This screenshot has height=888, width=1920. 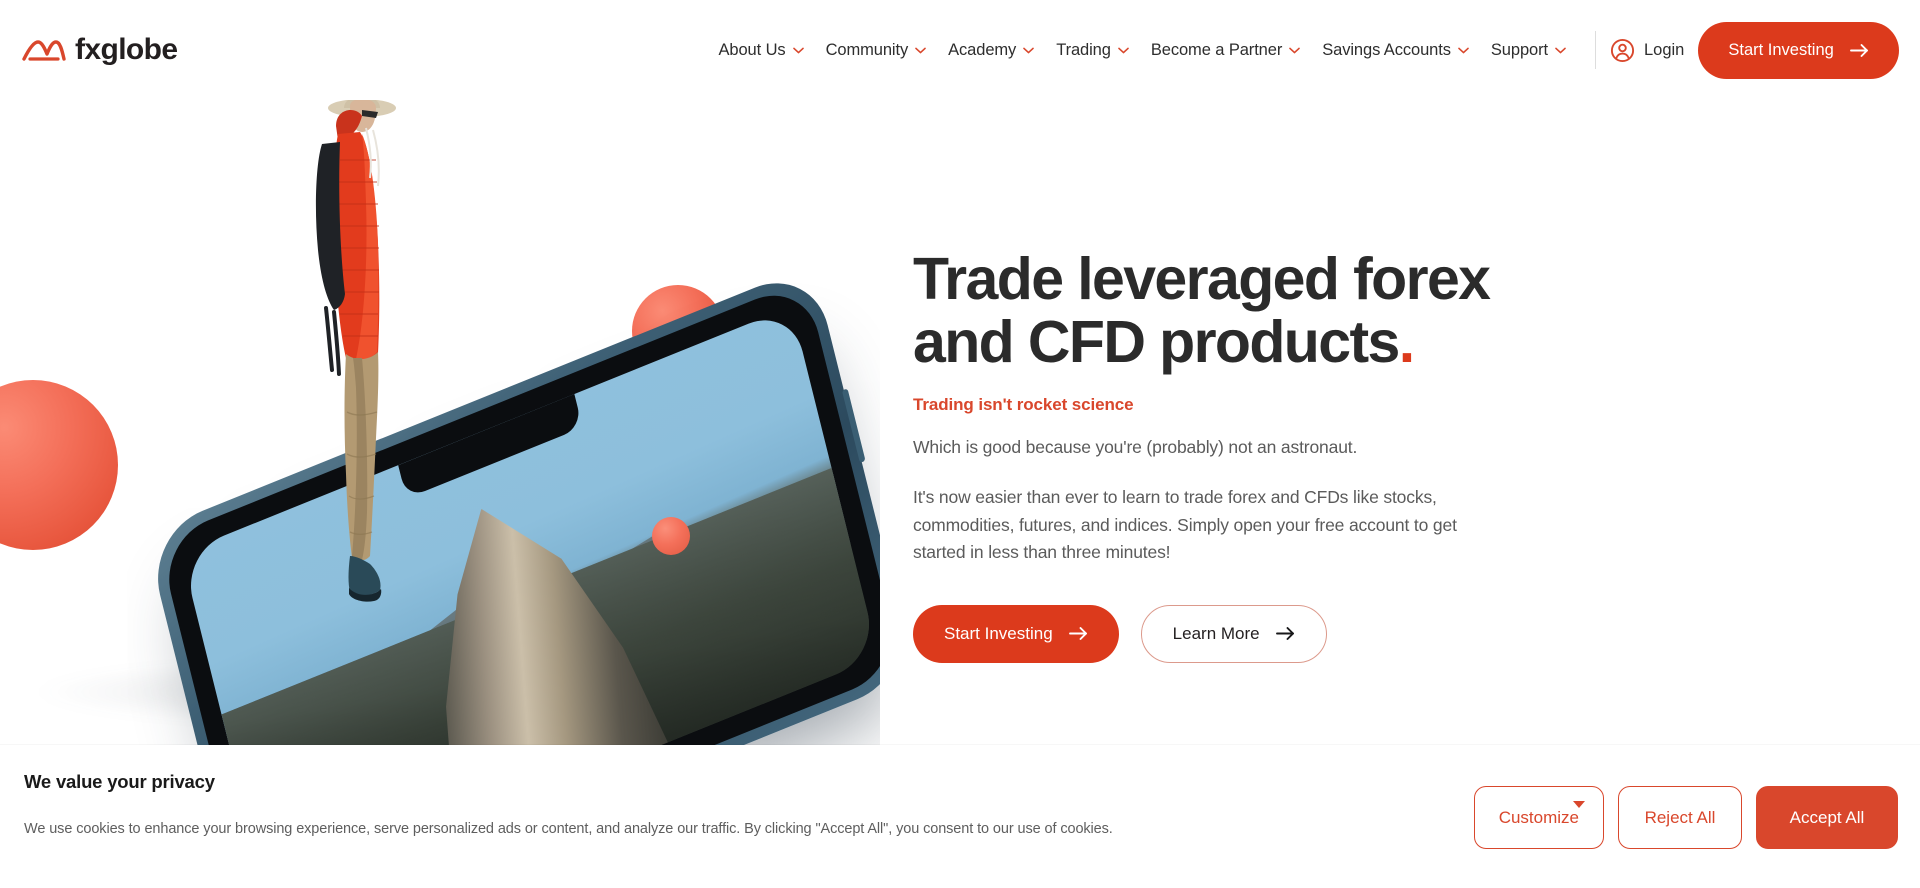 I want to click on nav-item-become-a-partner: Become a Partner, so click(x=1225, y=50).